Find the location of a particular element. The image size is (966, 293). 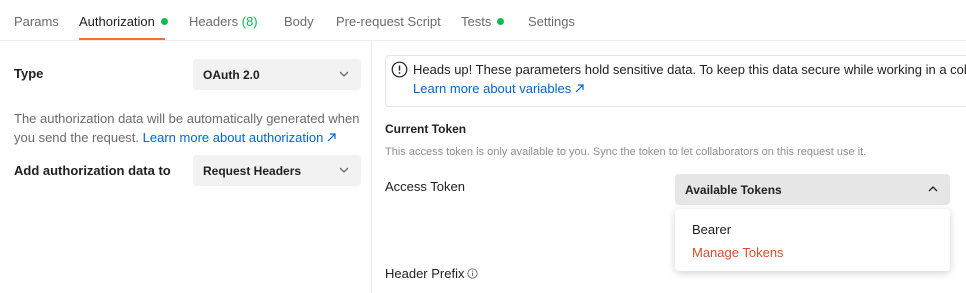

tab-tests-label: Tests is located at coordinates (476, 21).